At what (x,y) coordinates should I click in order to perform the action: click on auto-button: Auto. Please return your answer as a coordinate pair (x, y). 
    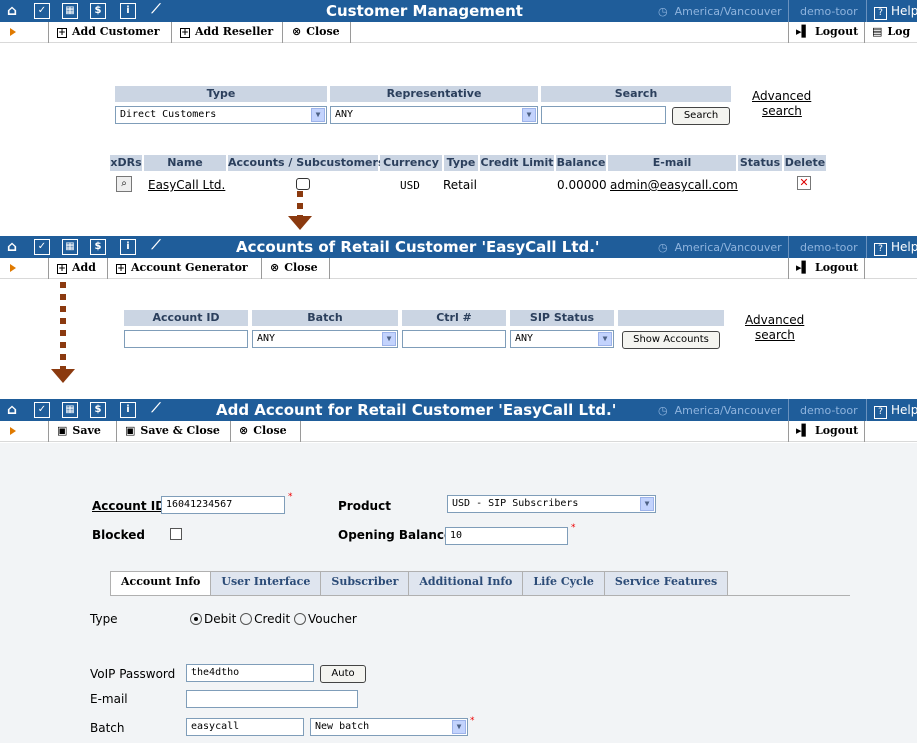
    Looking at the image, I should click on (343, 674).